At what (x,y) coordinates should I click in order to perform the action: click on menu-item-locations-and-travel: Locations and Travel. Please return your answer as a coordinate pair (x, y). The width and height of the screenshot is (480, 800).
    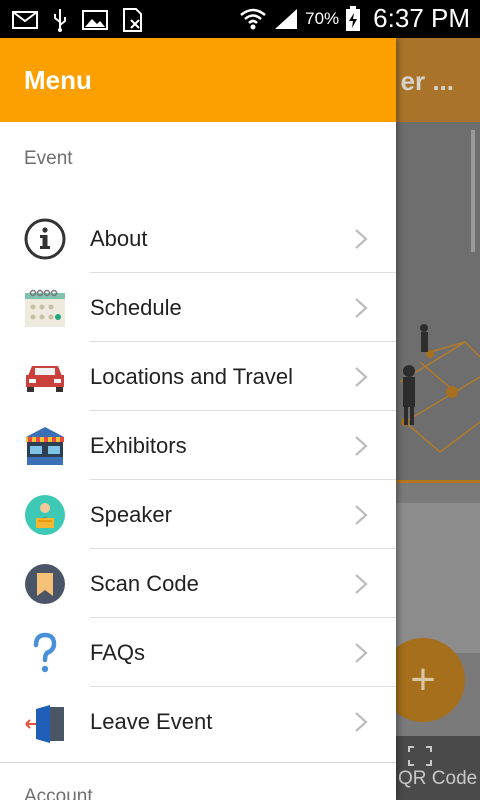
    Looking at the image, I should click on (198, 376).